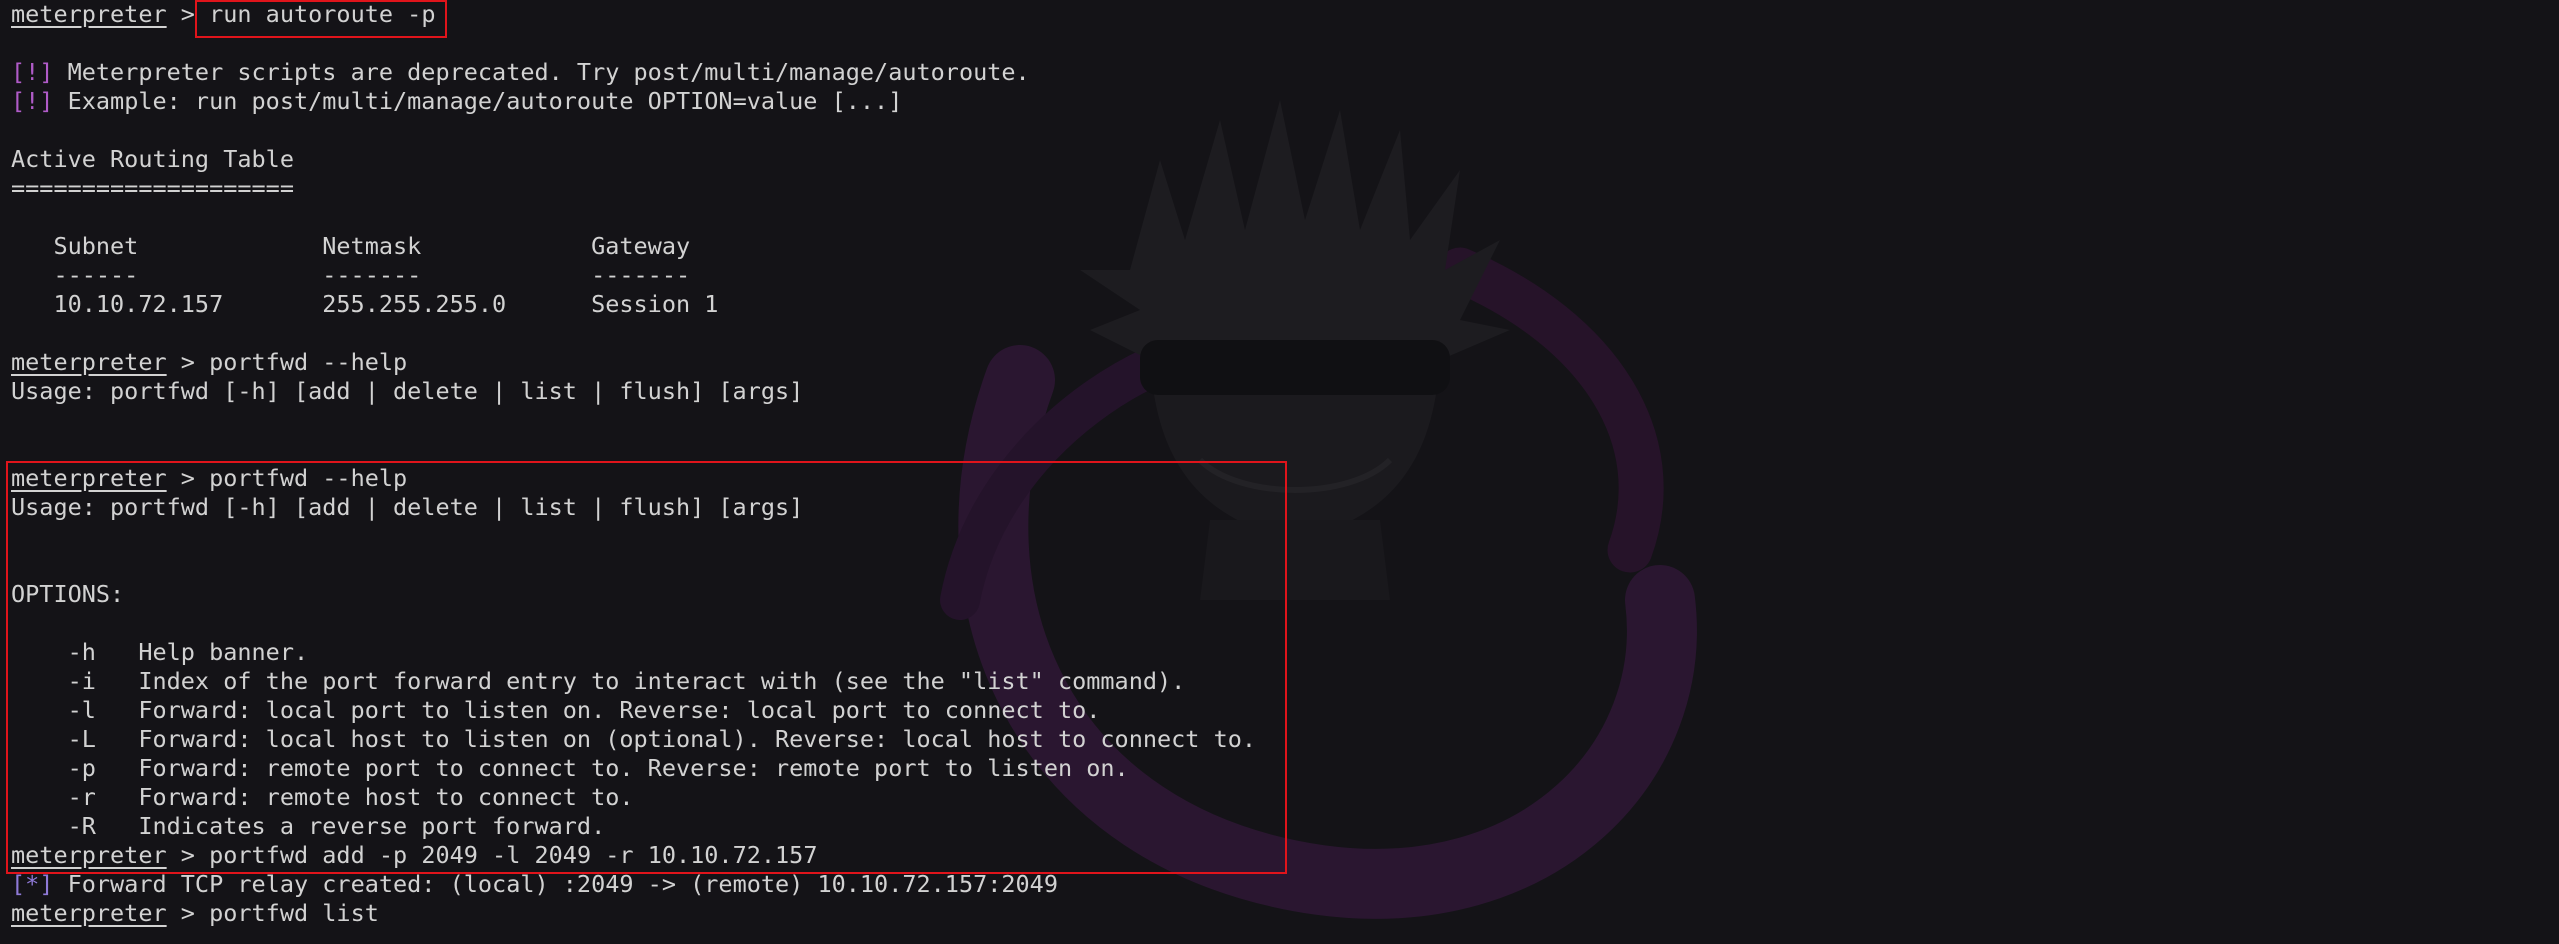 The image size is (2559, 944). I want to click on option-line: -R Indicates a reverse port forward., so click(308, 826).